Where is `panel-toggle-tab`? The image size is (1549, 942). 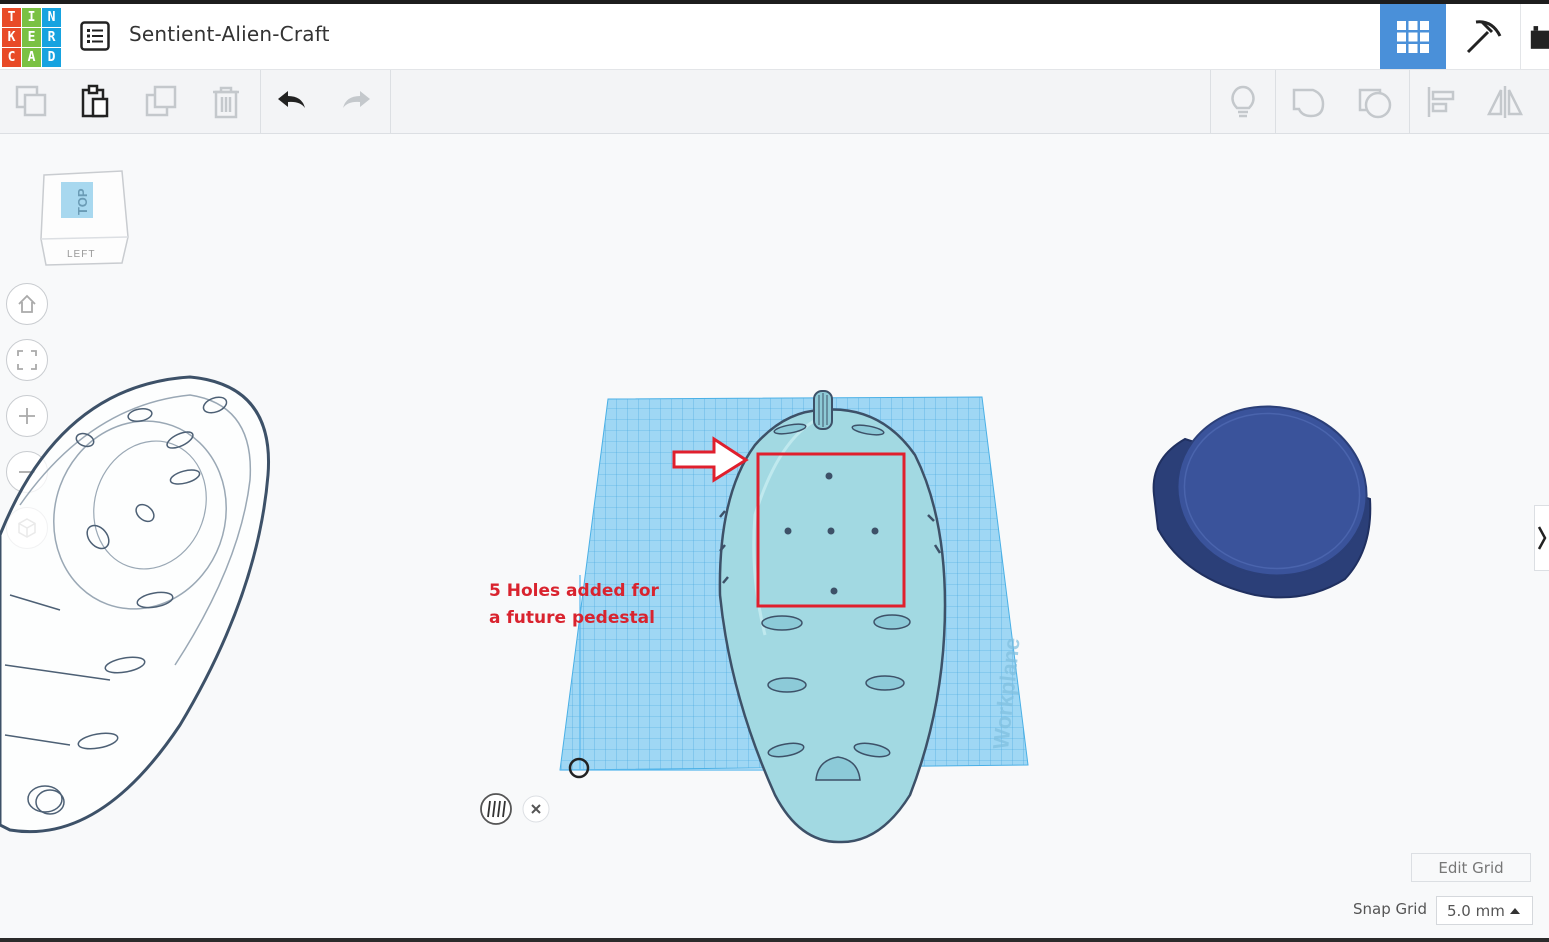
panel-toggle-tab is located at coordinates (1541, 538).